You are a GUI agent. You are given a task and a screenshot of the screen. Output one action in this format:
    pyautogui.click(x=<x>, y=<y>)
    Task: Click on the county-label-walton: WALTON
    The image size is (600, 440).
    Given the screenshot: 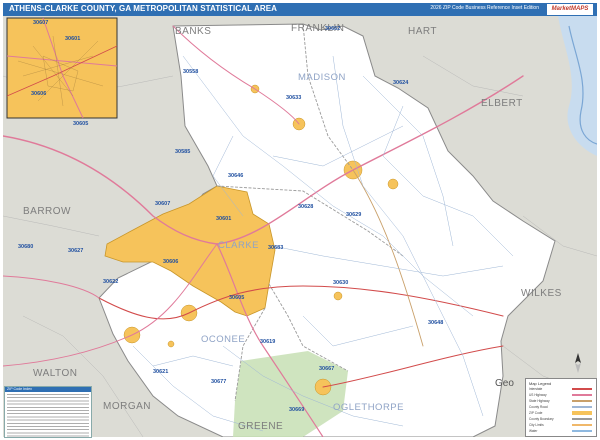 What is the action you would take?
    pyautogui.click(x=55, y=373)
    